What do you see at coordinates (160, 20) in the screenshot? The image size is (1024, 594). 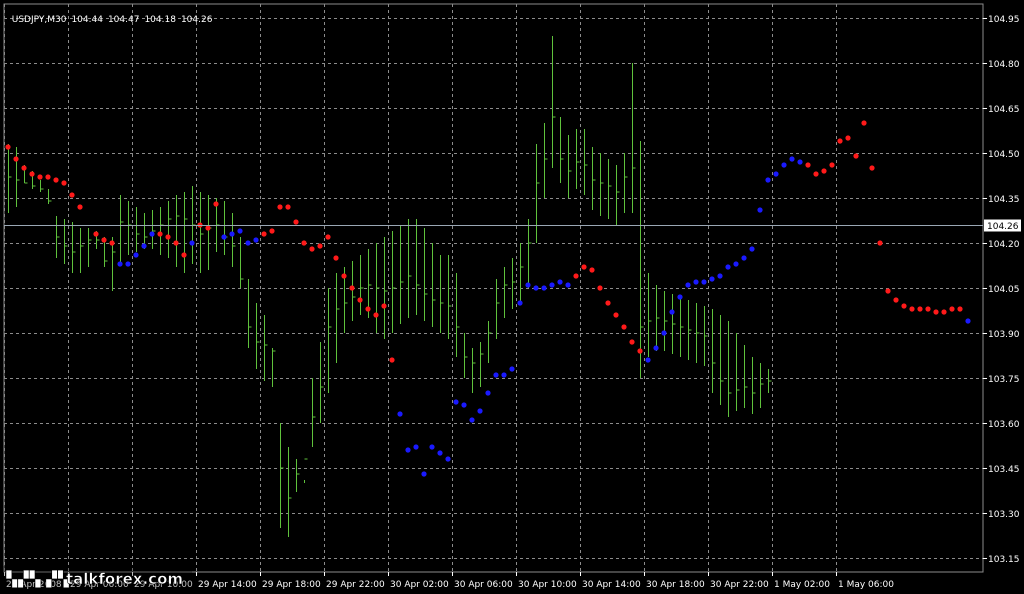 I see `low-value: 104.18` at bounding box center [160, 20].